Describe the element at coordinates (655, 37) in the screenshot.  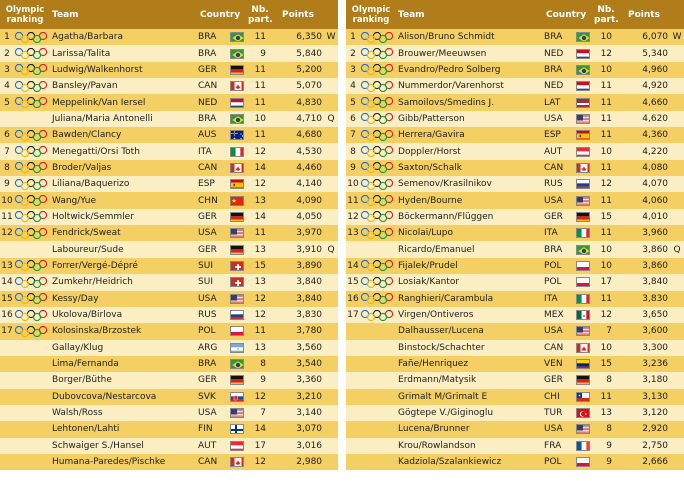
I see `points-value: 6,070` at that location.